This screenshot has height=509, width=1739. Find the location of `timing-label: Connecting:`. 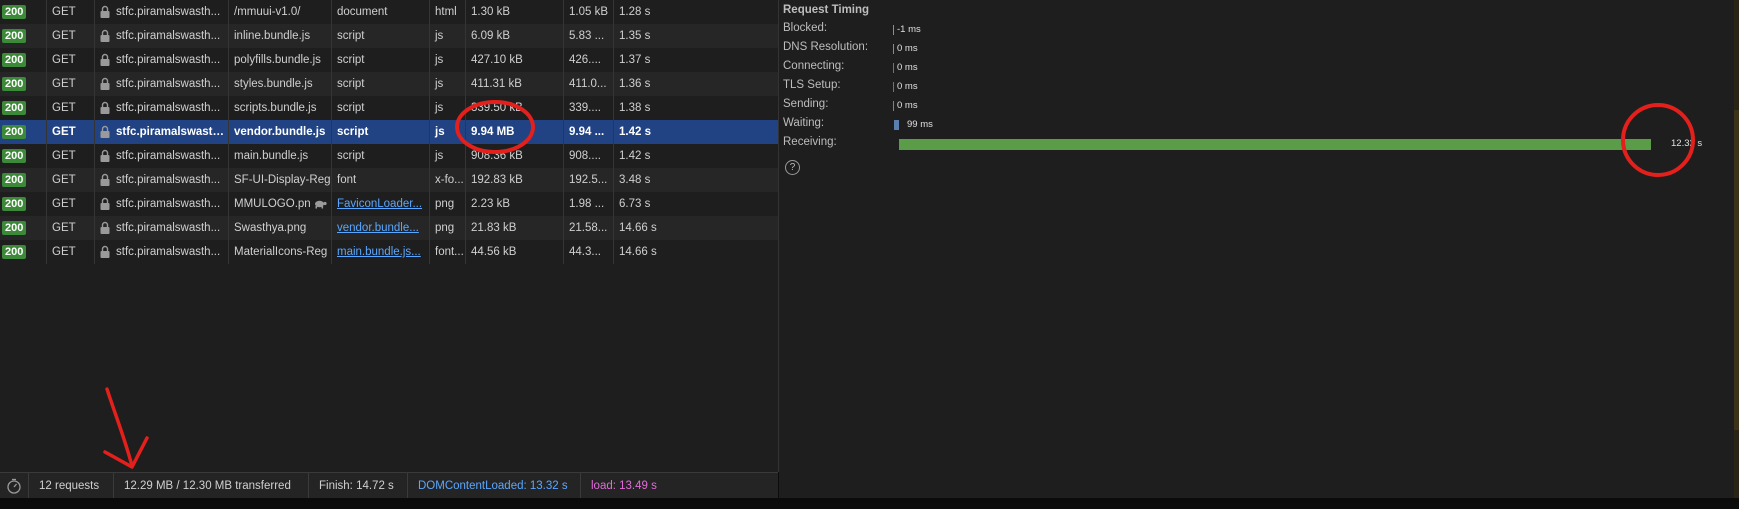

timing-label: Connecting: is located at coordinates (814, 66).